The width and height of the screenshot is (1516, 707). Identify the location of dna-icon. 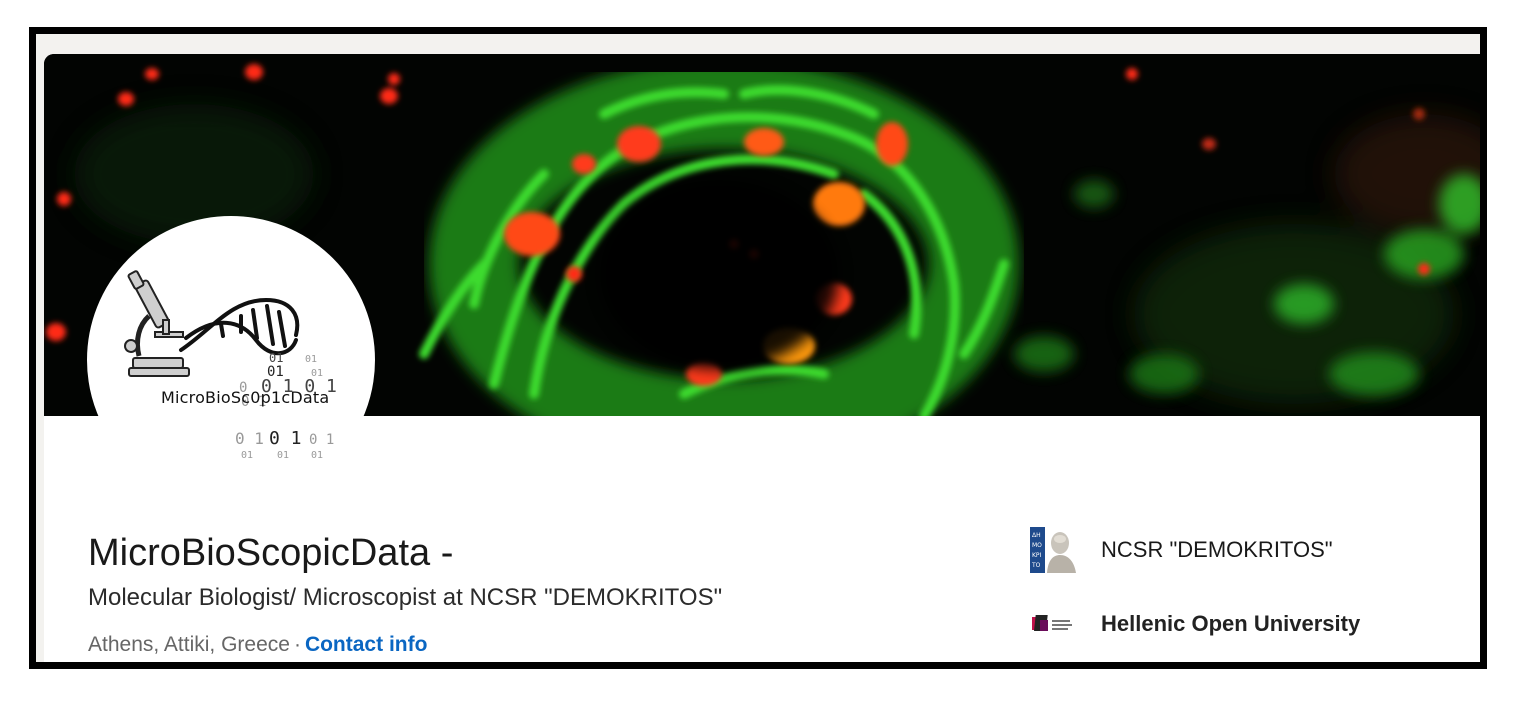
(239, 326).